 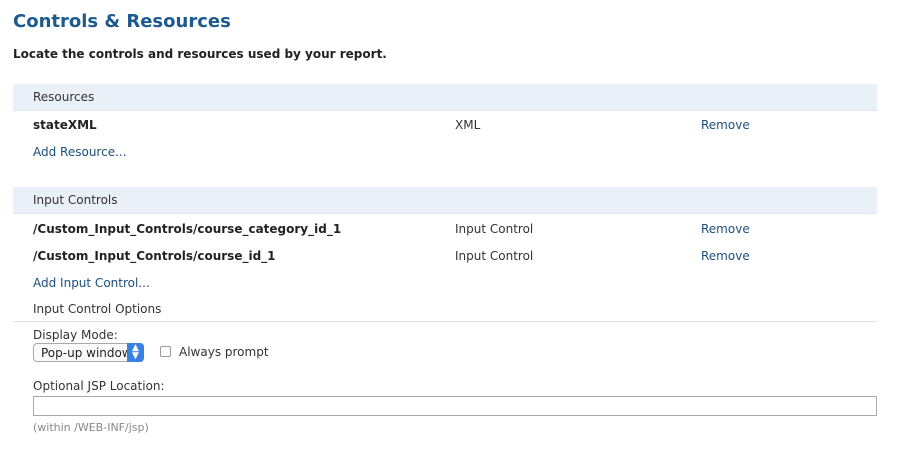 I want to click on input-control-name: /Custom_Input_Controls/course_id_1, so click(x=154, y=256).